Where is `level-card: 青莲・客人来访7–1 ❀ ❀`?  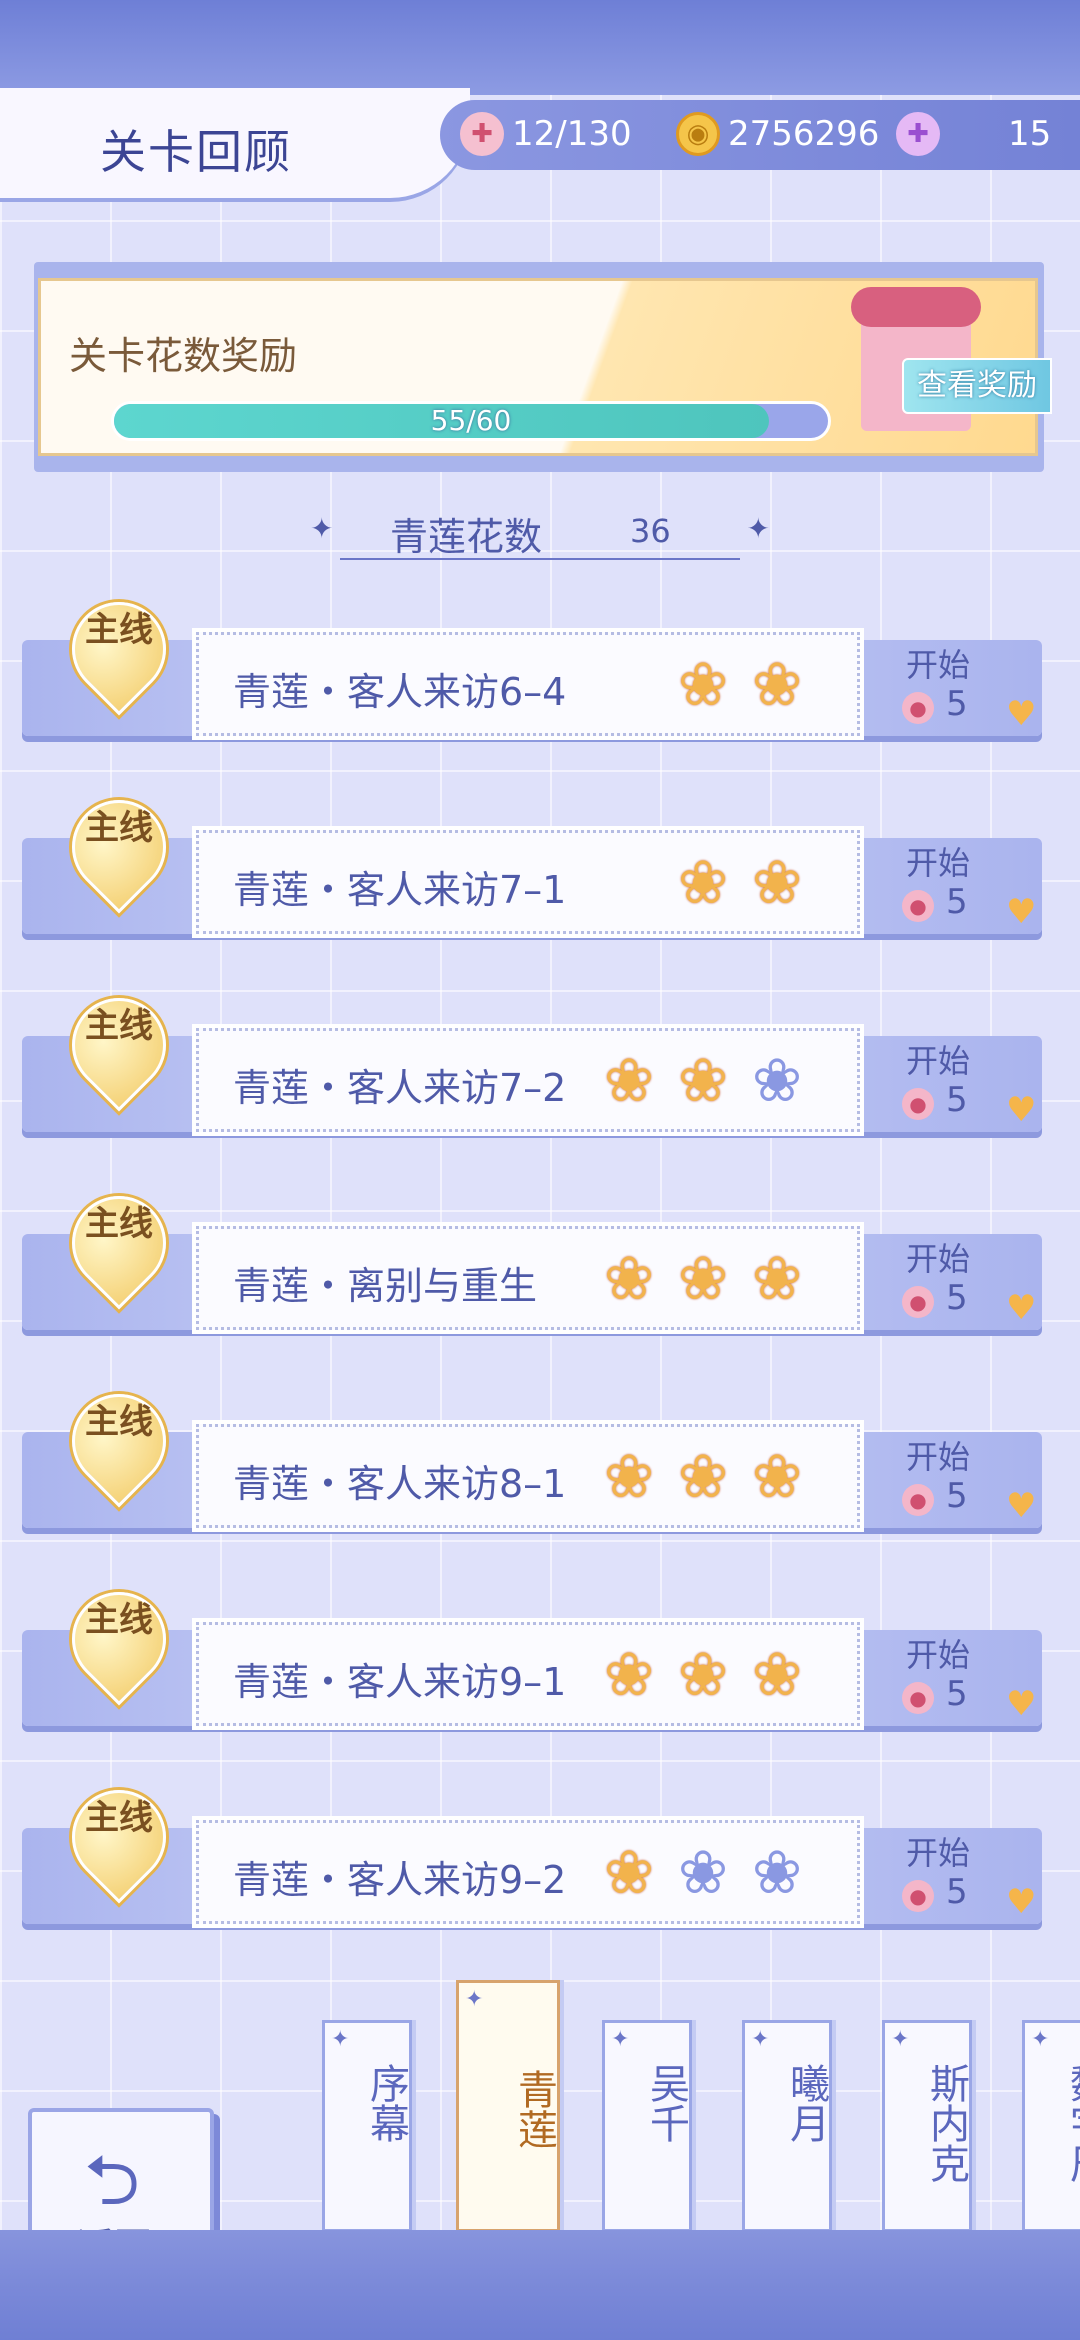
level-card: 青莲・客人来访7–1 ❀ ❀ is located at coordinates (528, 882).